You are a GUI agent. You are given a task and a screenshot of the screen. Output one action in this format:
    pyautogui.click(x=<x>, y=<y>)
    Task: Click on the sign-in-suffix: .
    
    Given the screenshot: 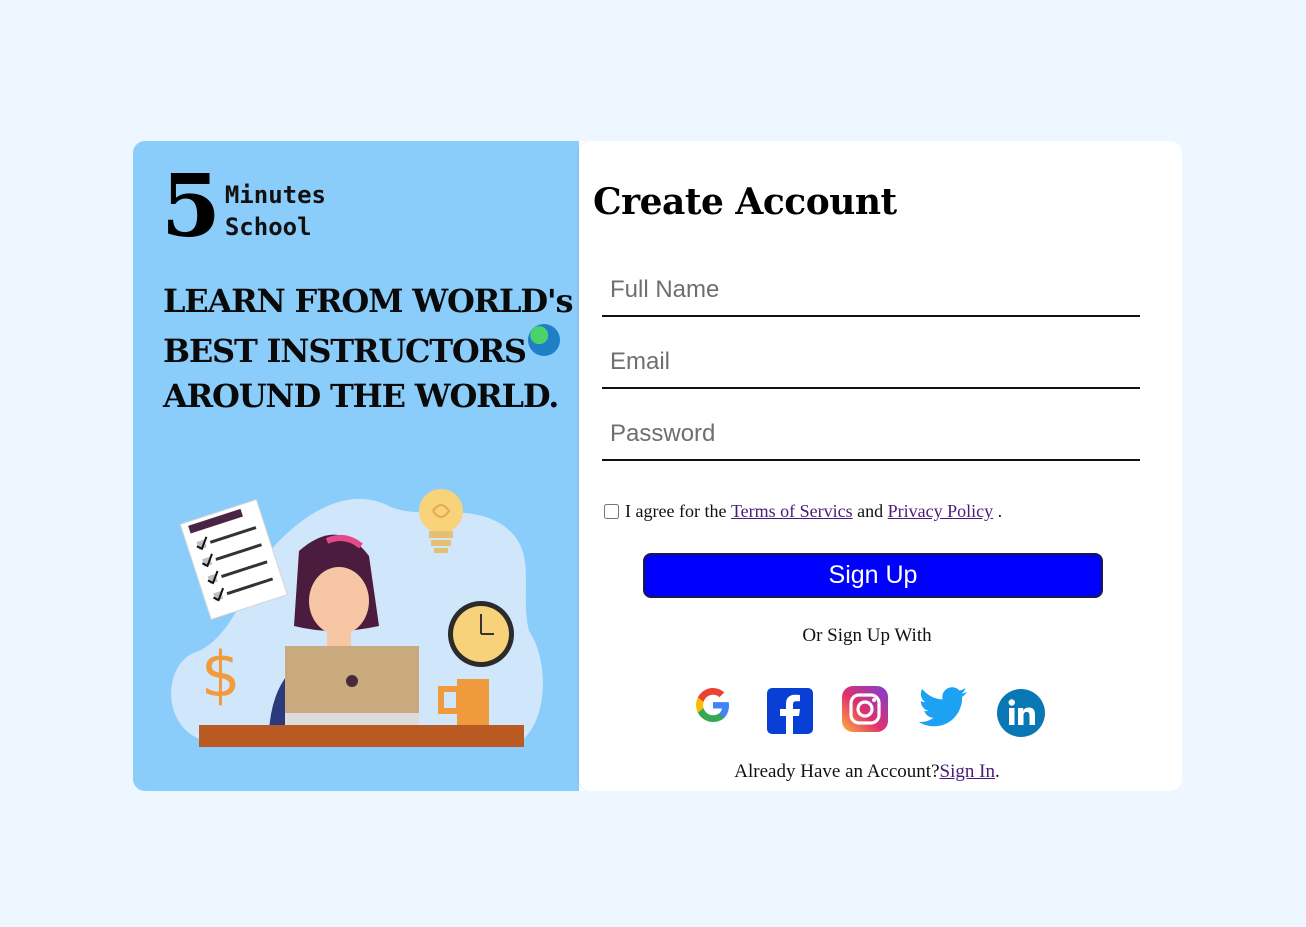 What is the action you would take?
    pyautogui.click(x=997, y=771)
    